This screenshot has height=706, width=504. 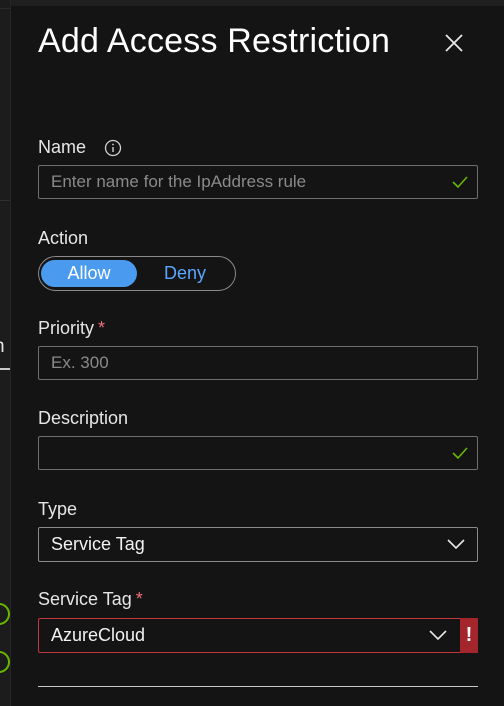 What do you see at coordinates (58, 509) in the screenshot?
I see `type-label: Type` at bounding box center [58, 509].